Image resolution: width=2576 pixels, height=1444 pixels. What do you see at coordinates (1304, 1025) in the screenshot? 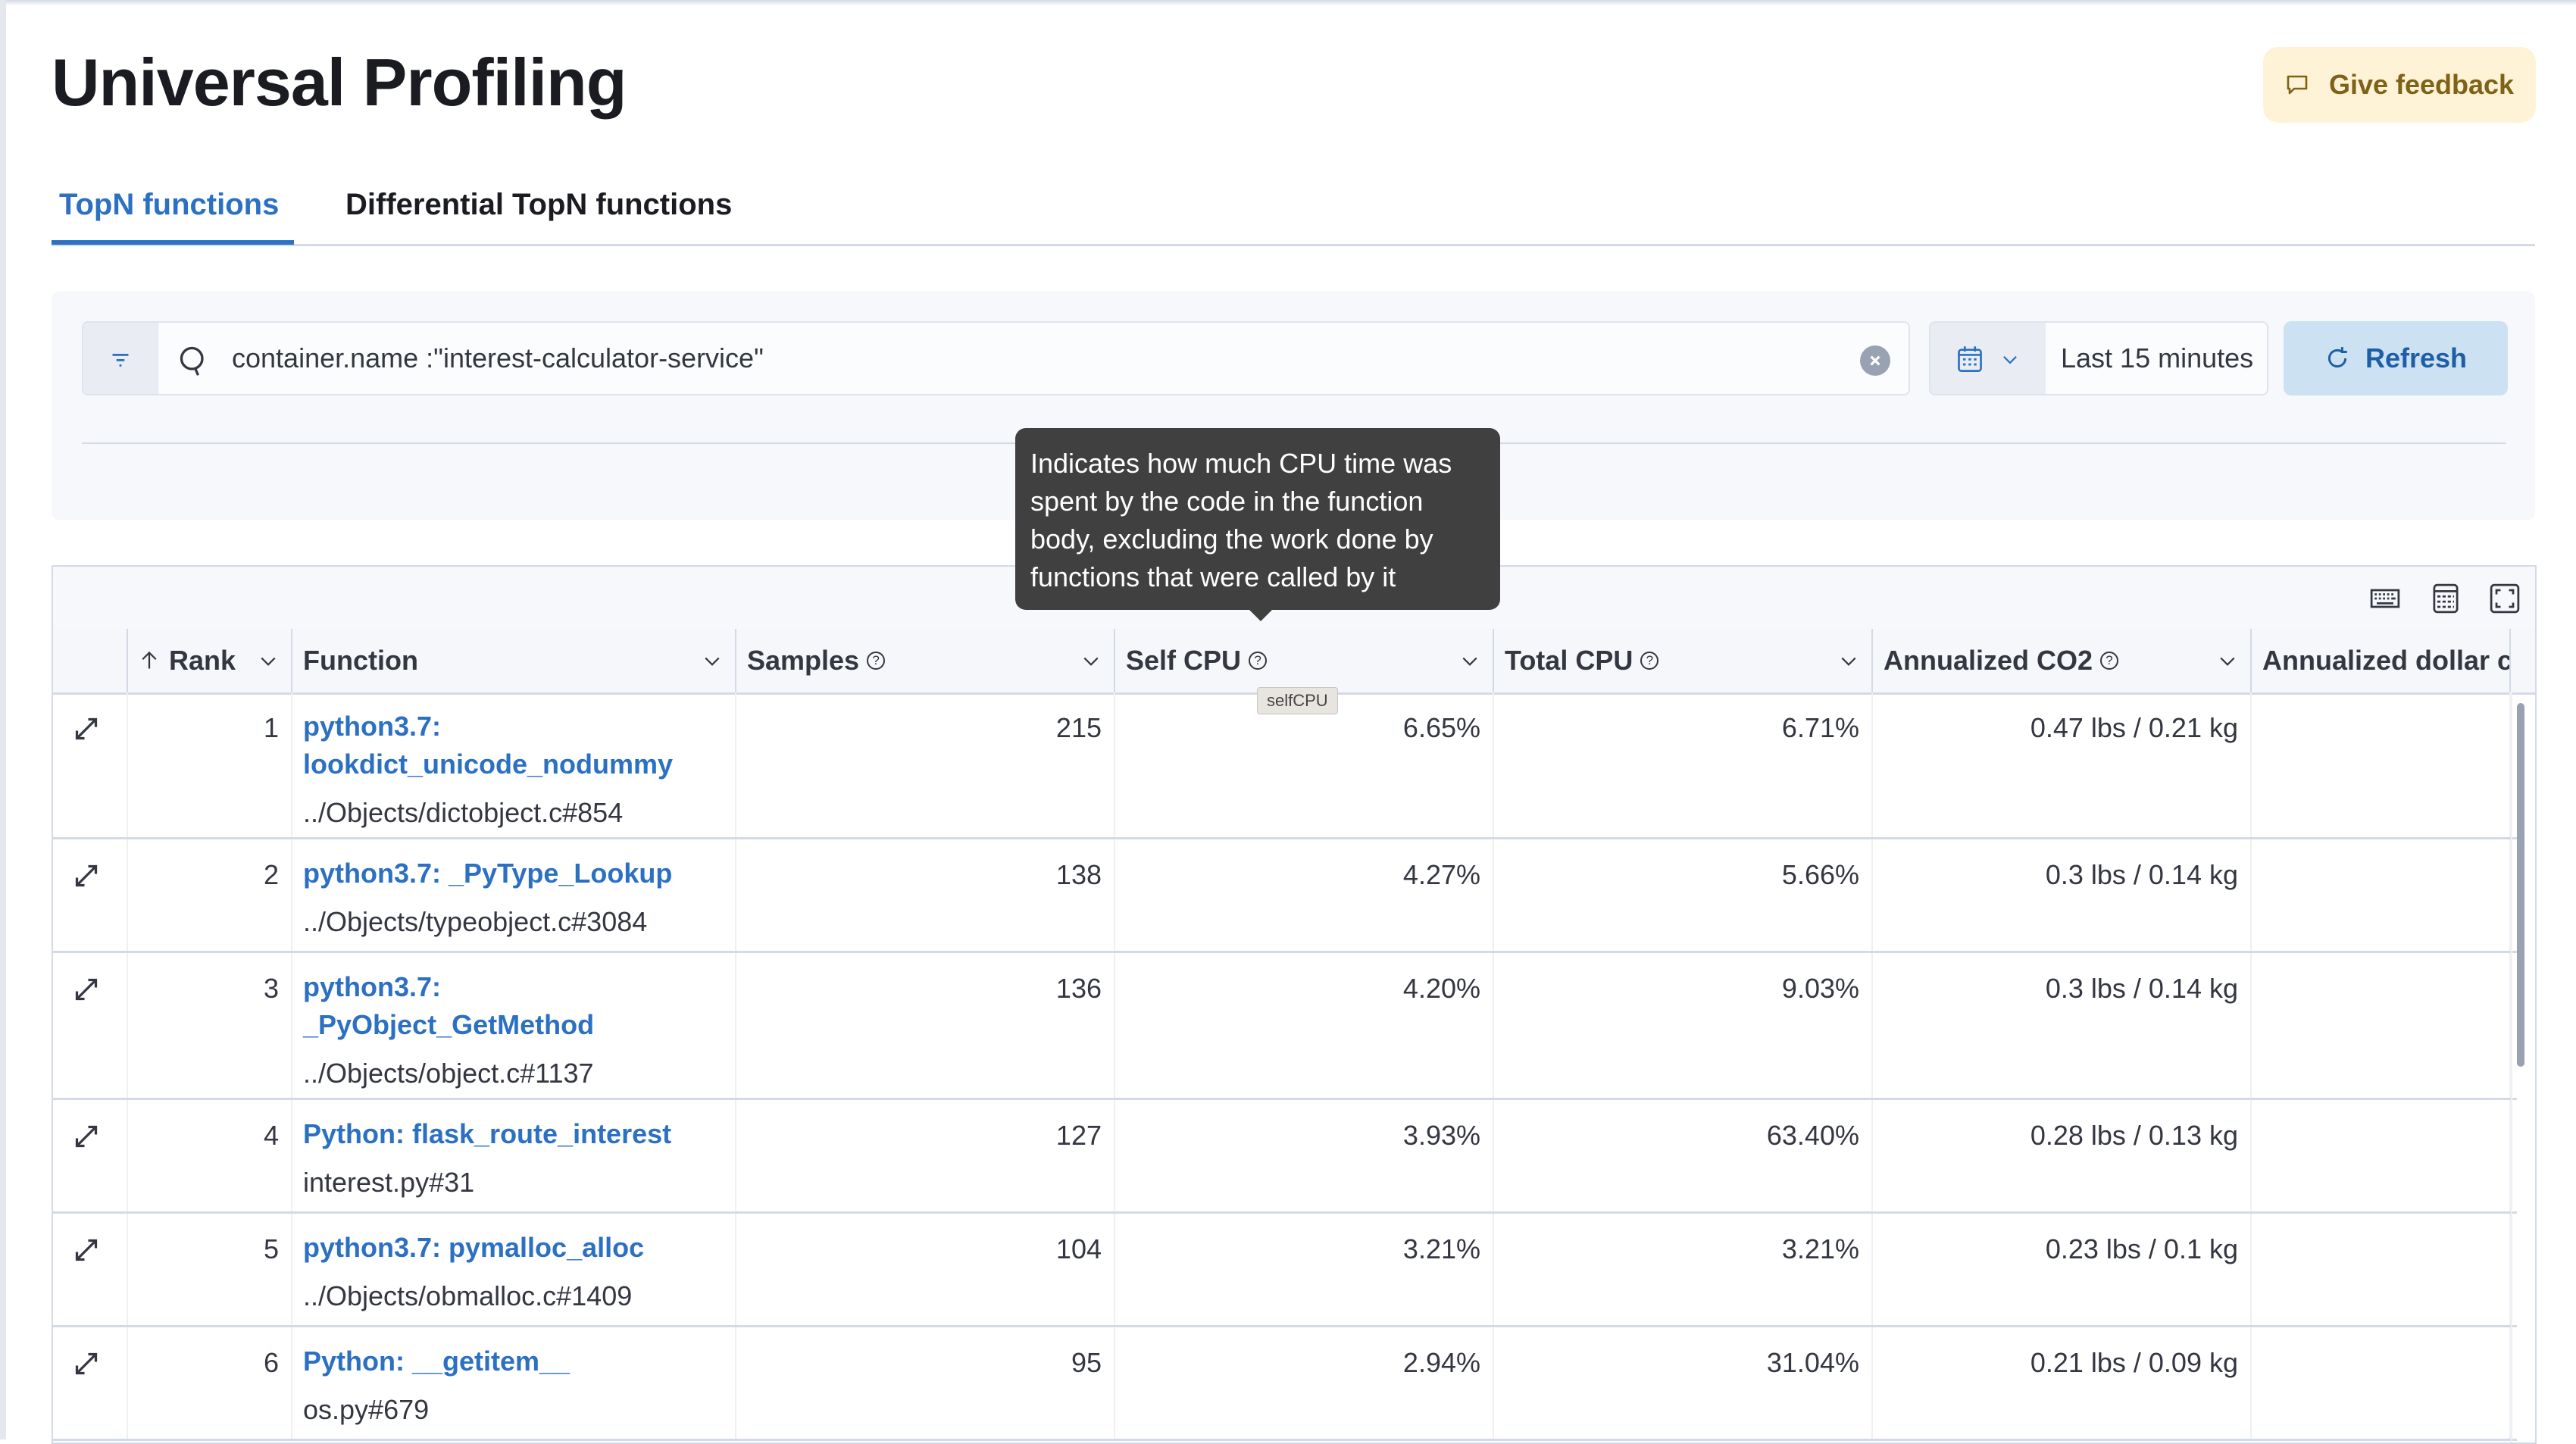
I see `self-cpu-cell: 4.20%` at bounding box center [1304, 1025].